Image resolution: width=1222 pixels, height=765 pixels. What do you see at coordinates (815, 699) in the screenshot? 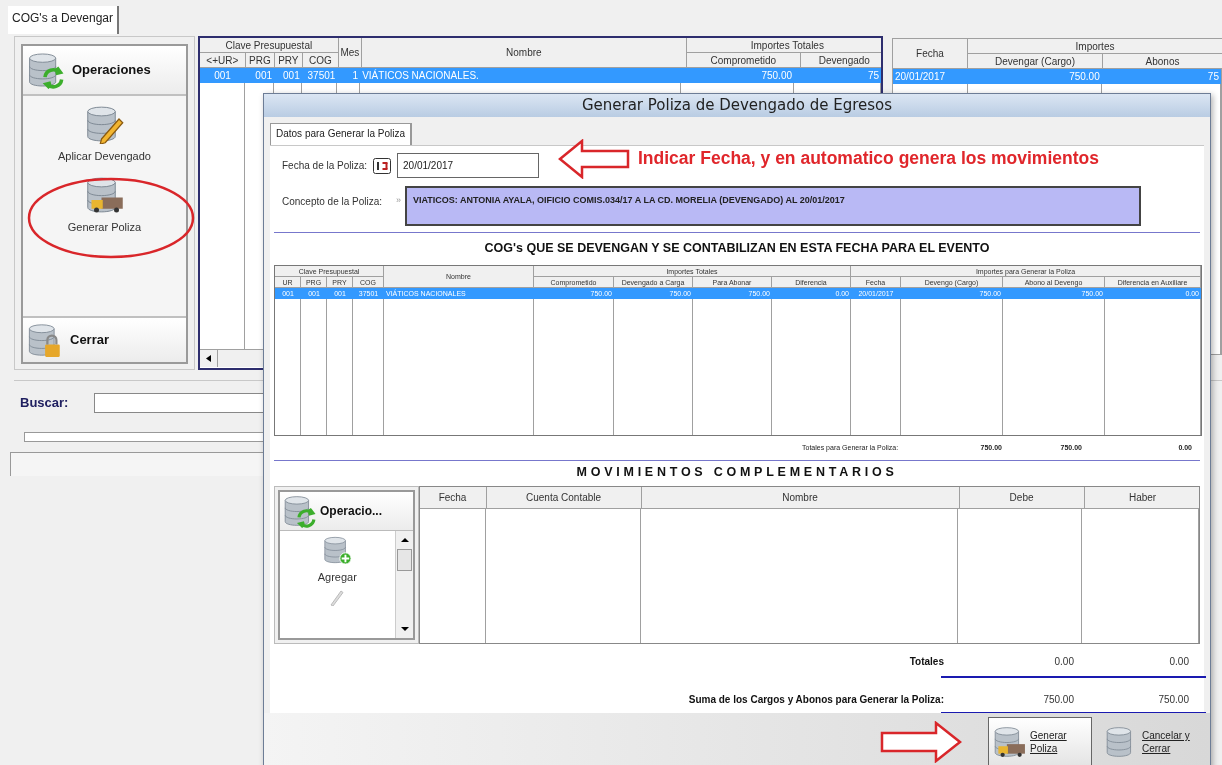
I see `sum-label: Suma de los Cargos y Abonos para Generar la Poliza:` at bounding box center [815, 699].